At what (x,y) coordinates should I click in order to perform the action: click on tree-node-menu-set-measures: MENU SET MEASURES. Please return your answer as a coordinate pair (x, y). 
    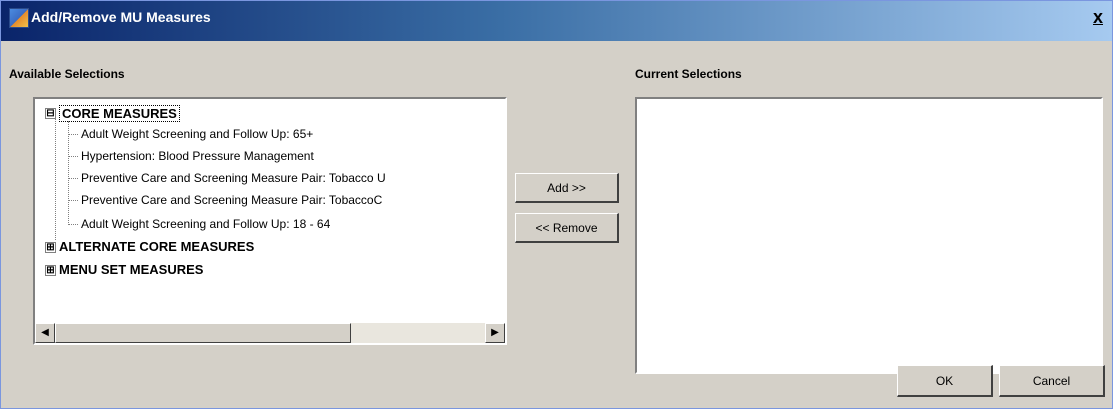
    Looking at the image, I should click on (131, 269).